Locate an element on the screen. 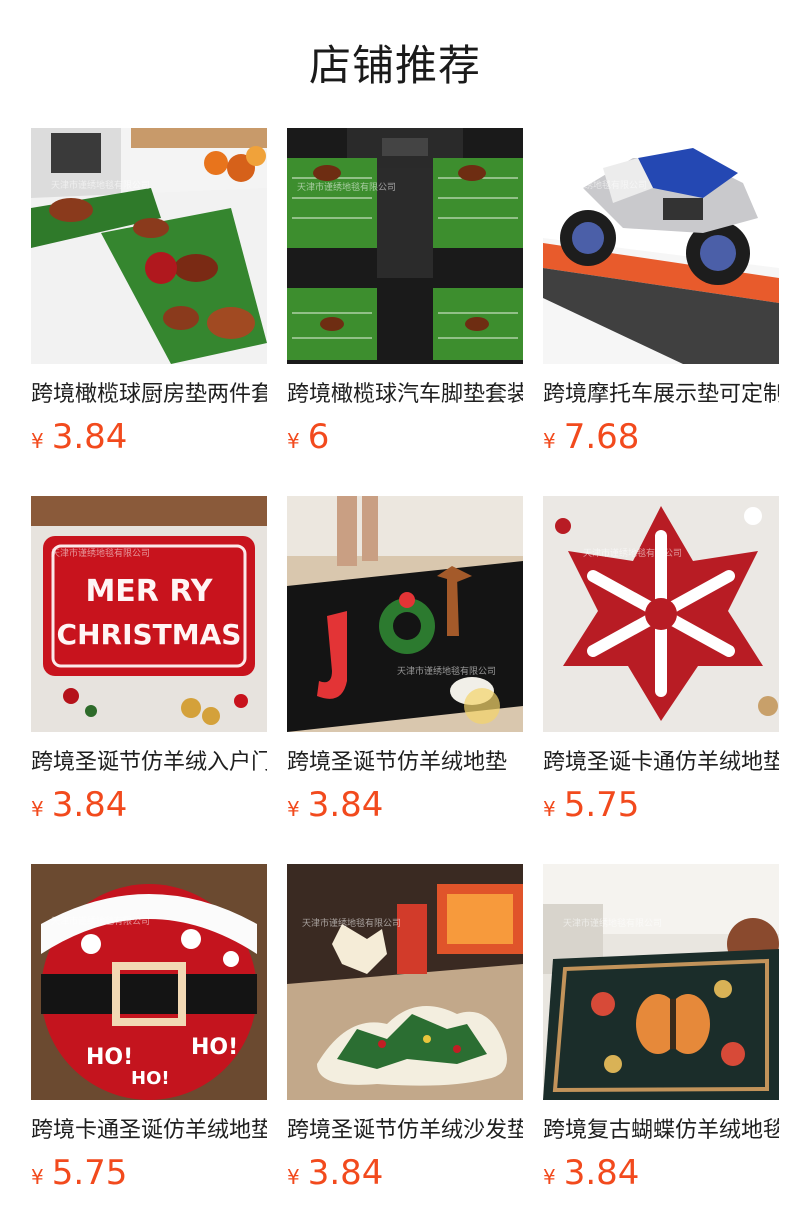  product-card: 天津市谨绣地毯有限公司 跨境摩托车展示垫可定制 ¥7.68 is located at coordinates (661, 293).